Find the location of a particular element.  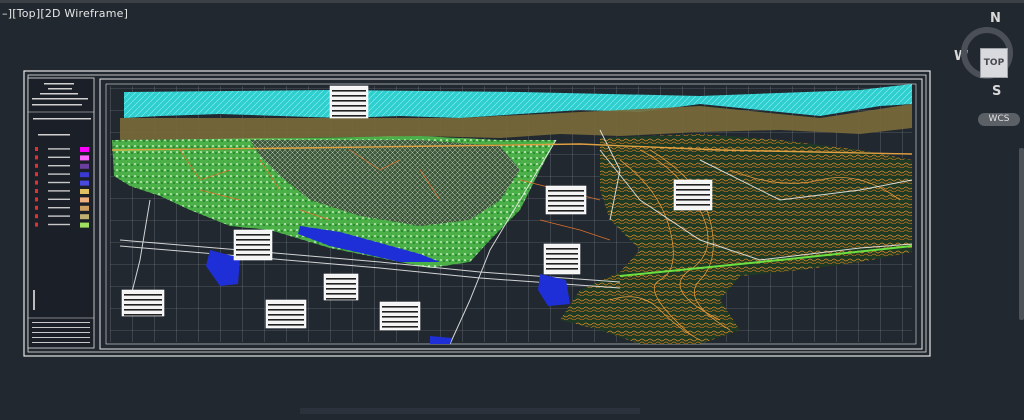

status-text-faint is located at coordinates (470, 411).